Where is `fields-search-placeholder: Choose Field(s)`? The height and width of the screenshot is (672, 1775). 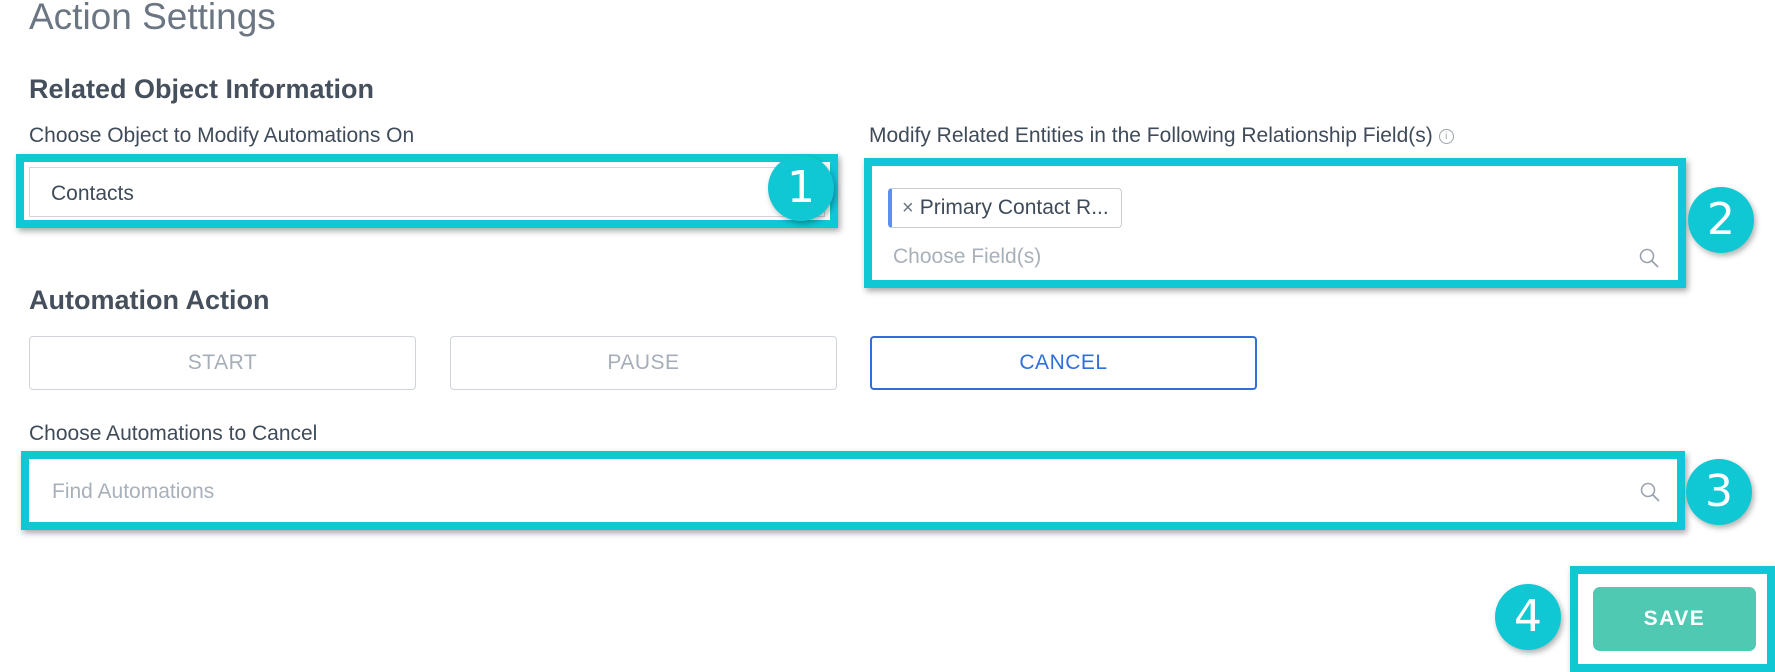
fields-search-placeholder: Choose Field(s) is located at coordinates (967, 257).